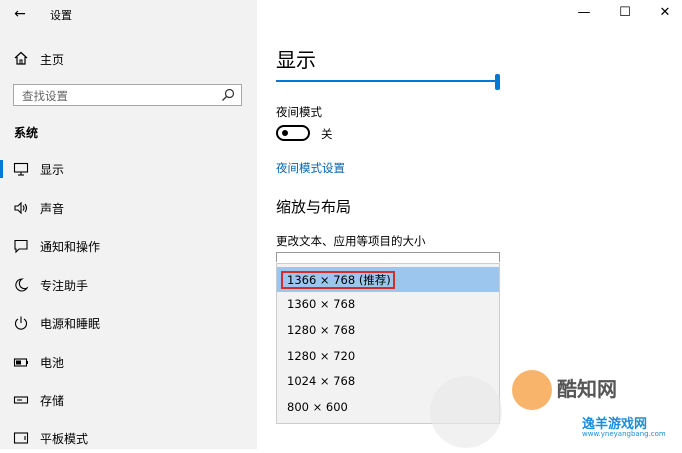 Image resolution: width=682 pixels, height=453 pixels. Describe the element at coordinates (21, 58) in the screenshot. I see `home-icon` at that location.